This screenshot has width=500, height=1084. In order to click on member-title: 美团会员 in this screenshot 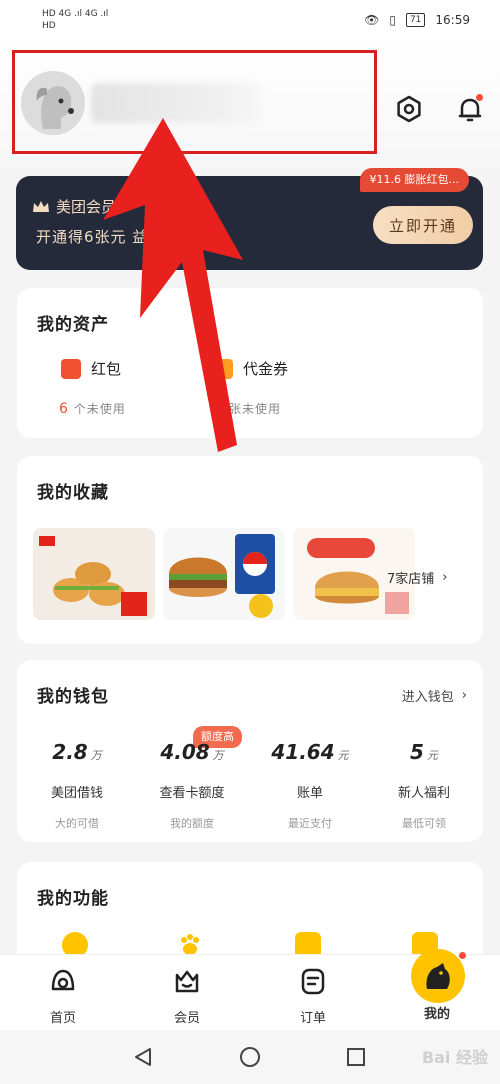, I will do `click(74, 206)`.